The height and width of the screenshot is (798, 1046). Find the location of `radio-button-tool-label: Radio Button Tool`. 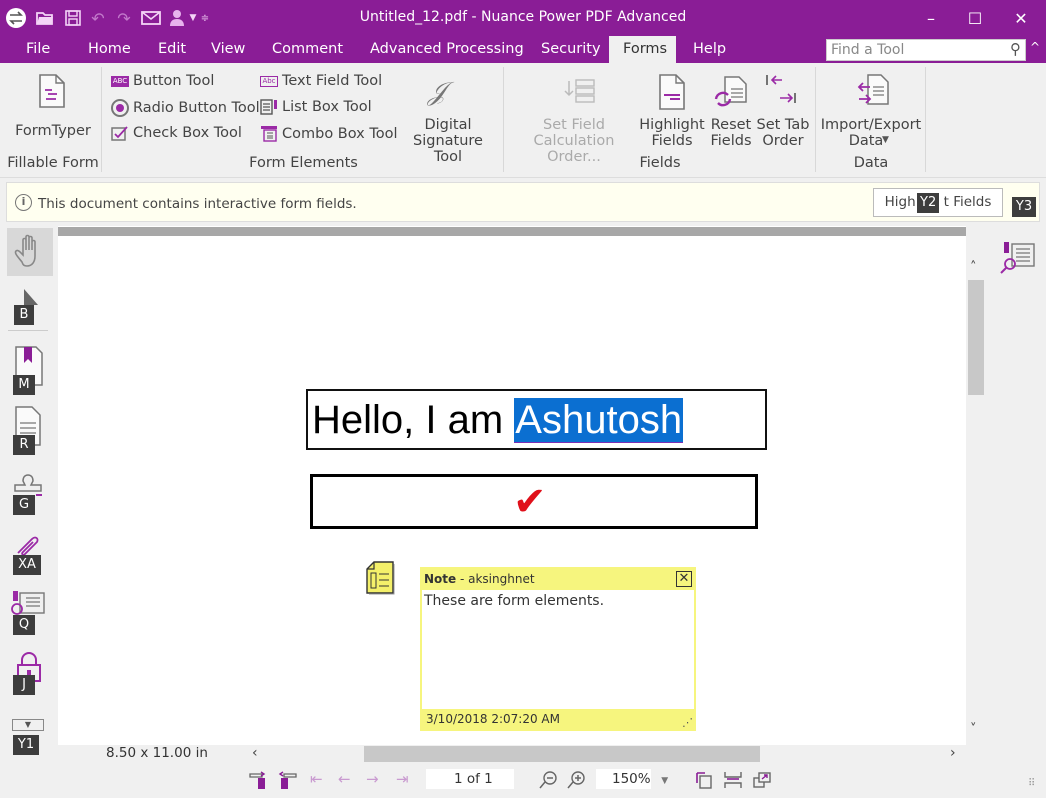

radio-button-tool-label: Radio Button Tool is located at coordinates (196, 108).